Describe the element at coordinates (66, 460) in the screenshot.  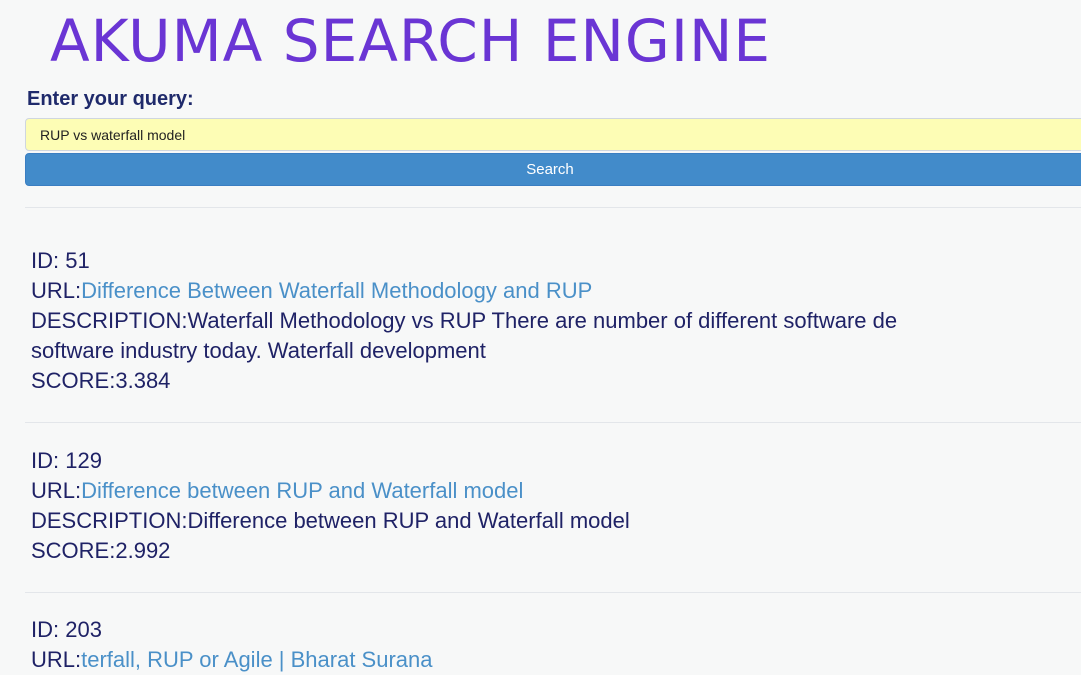
I see `result-id: ID: 129` at that location.